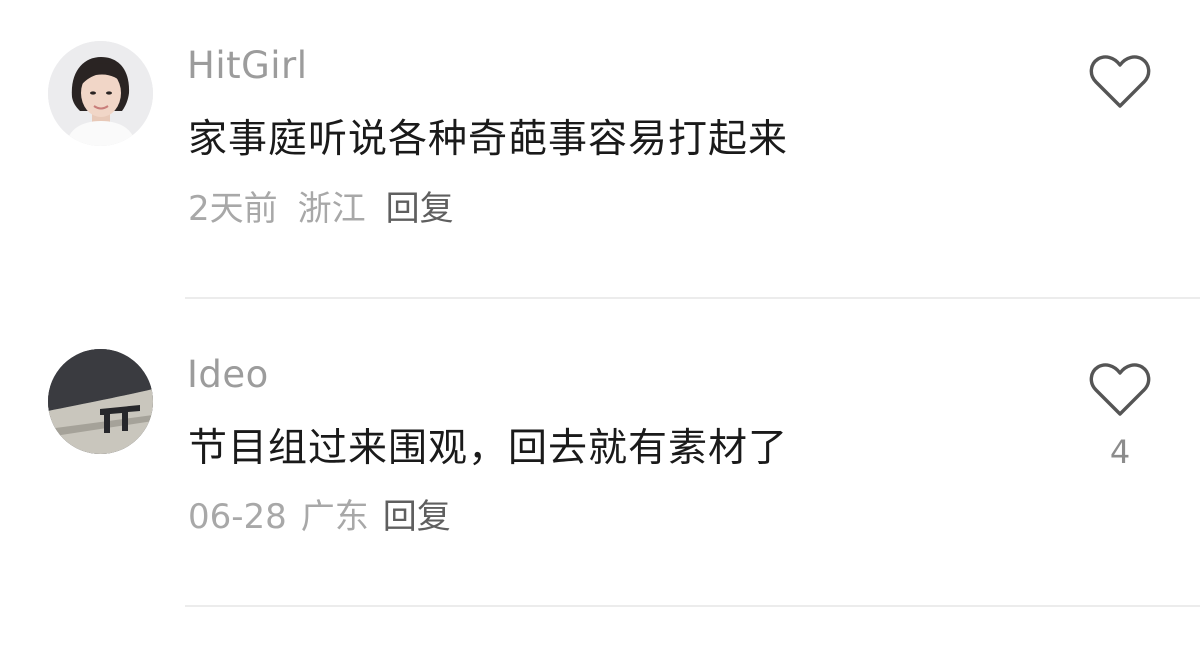 The height and width of the screenshot is (647, 1200). What do you see at coordinates (692, 606) in the screenshot?
I see `divider` at bounding box center [692, 606].